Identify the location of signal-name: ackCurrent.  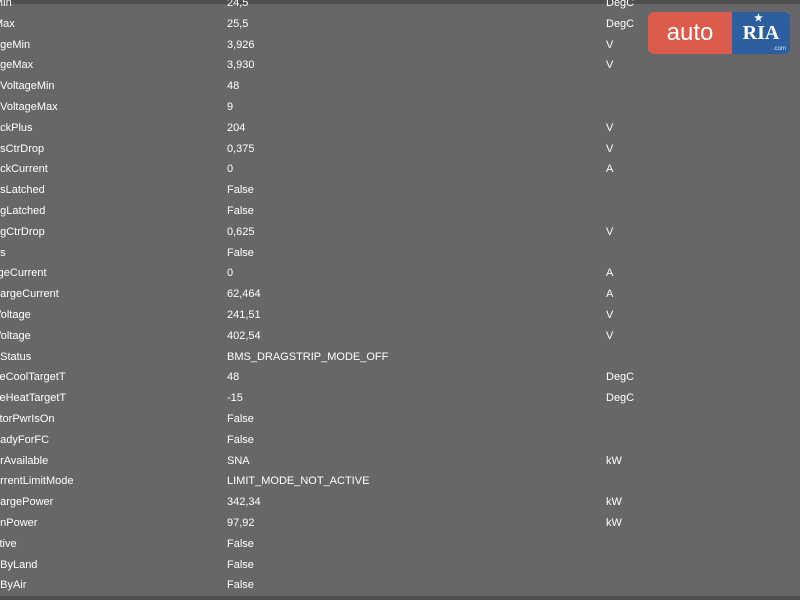
(104, 169).